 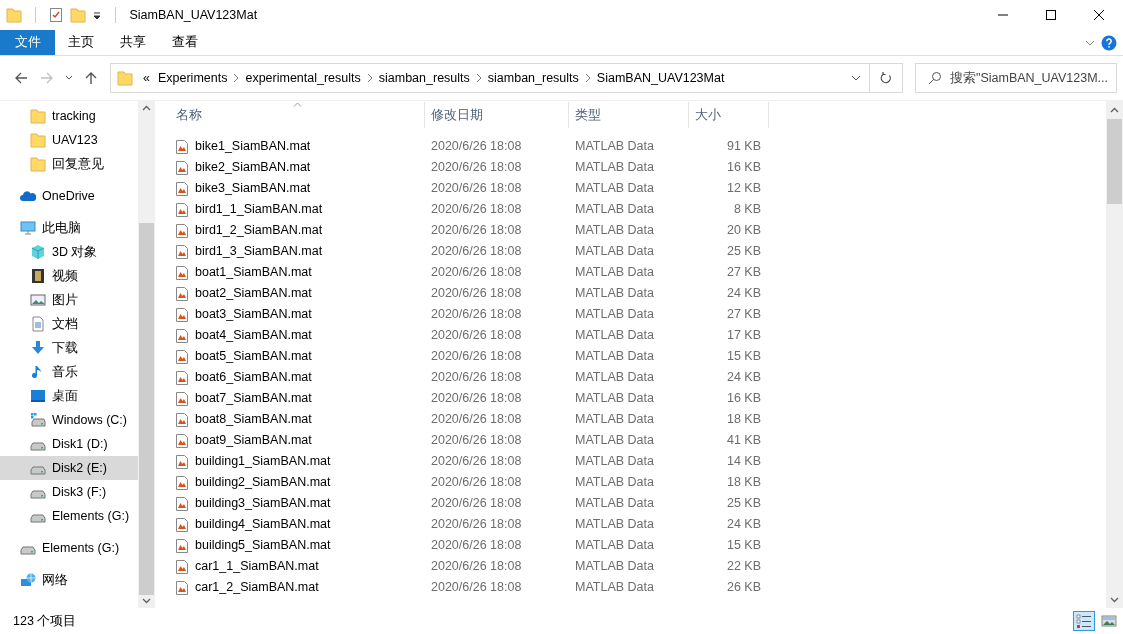 What do you see at coordinates (28, 196) in the screenshot?
I see `cloud-icon` at bounding box center [28, 196].